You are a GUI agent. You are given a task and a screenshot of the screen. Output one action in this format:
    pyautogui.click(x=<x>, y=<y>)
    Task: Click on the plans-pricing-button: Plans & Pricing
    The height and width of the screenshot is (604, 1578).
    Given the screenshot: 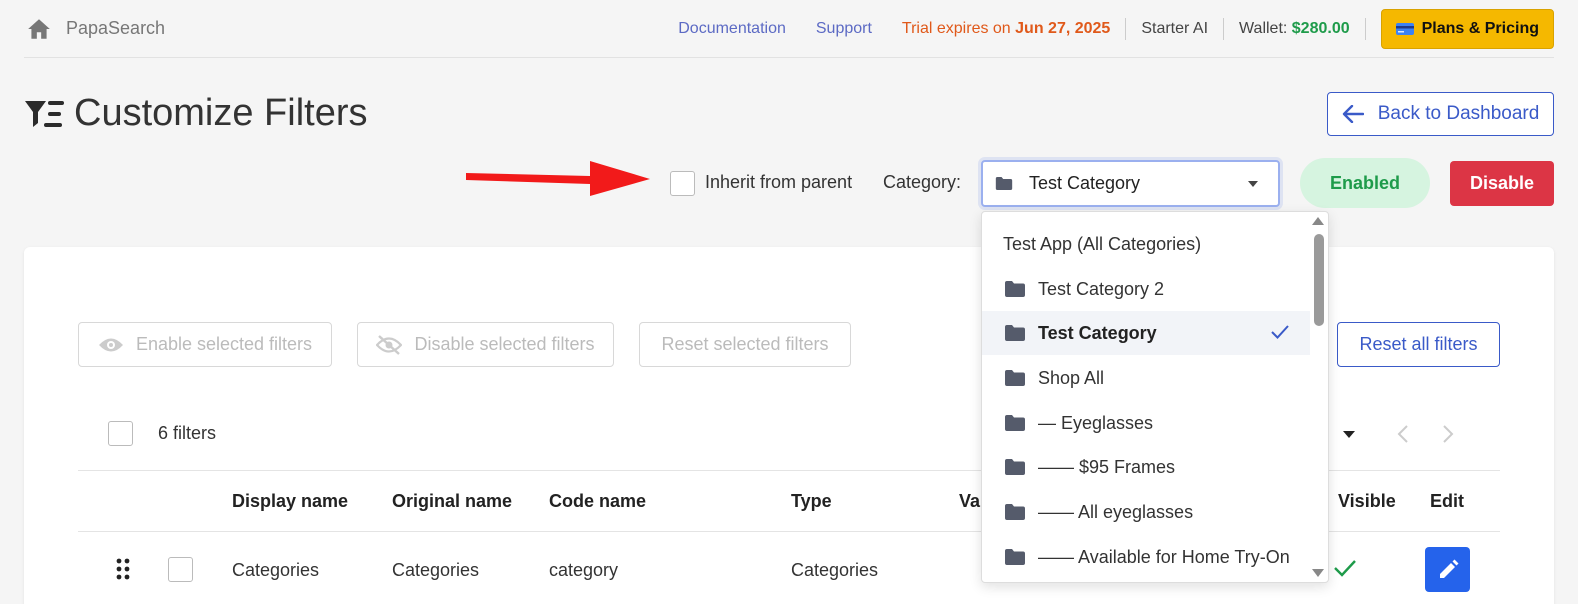 What is the action you would take?
    pyautogui.click(x=1467, y=28)
    